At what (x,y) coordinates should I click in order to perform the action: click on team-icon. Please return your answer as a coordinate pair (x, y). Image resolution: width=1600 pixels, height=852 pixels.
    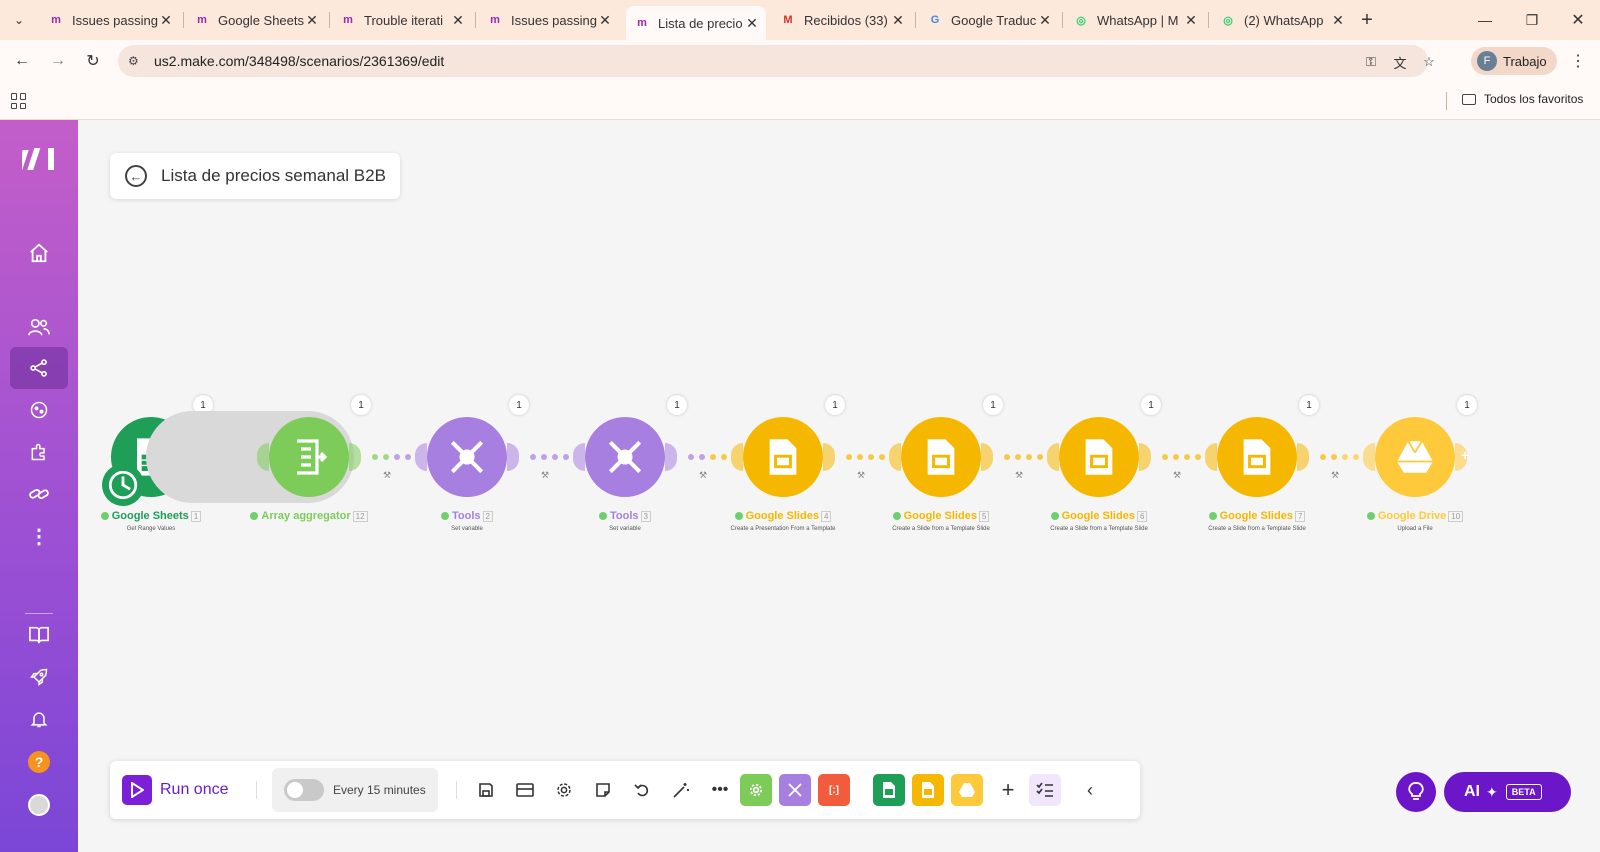
    Looking at the image, I should click on (39, 327).